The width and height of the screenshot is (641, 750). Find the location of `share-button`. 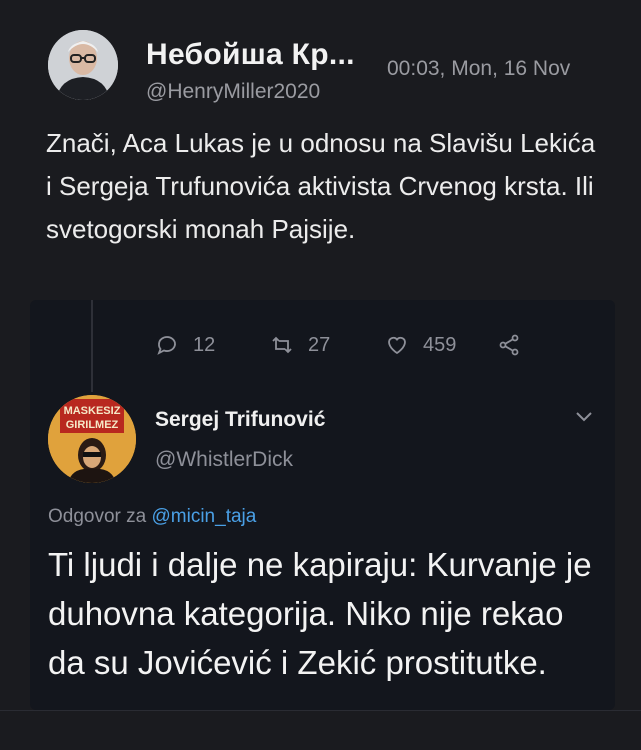

share-button is located at coordinates (509, 345).